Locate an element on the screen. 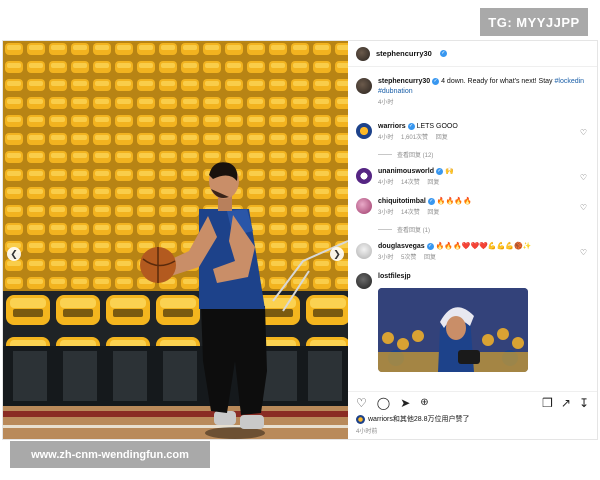 This screenshot has width=600, height=480. comment-username: douglasvegas is located at coordinates (401, 246).